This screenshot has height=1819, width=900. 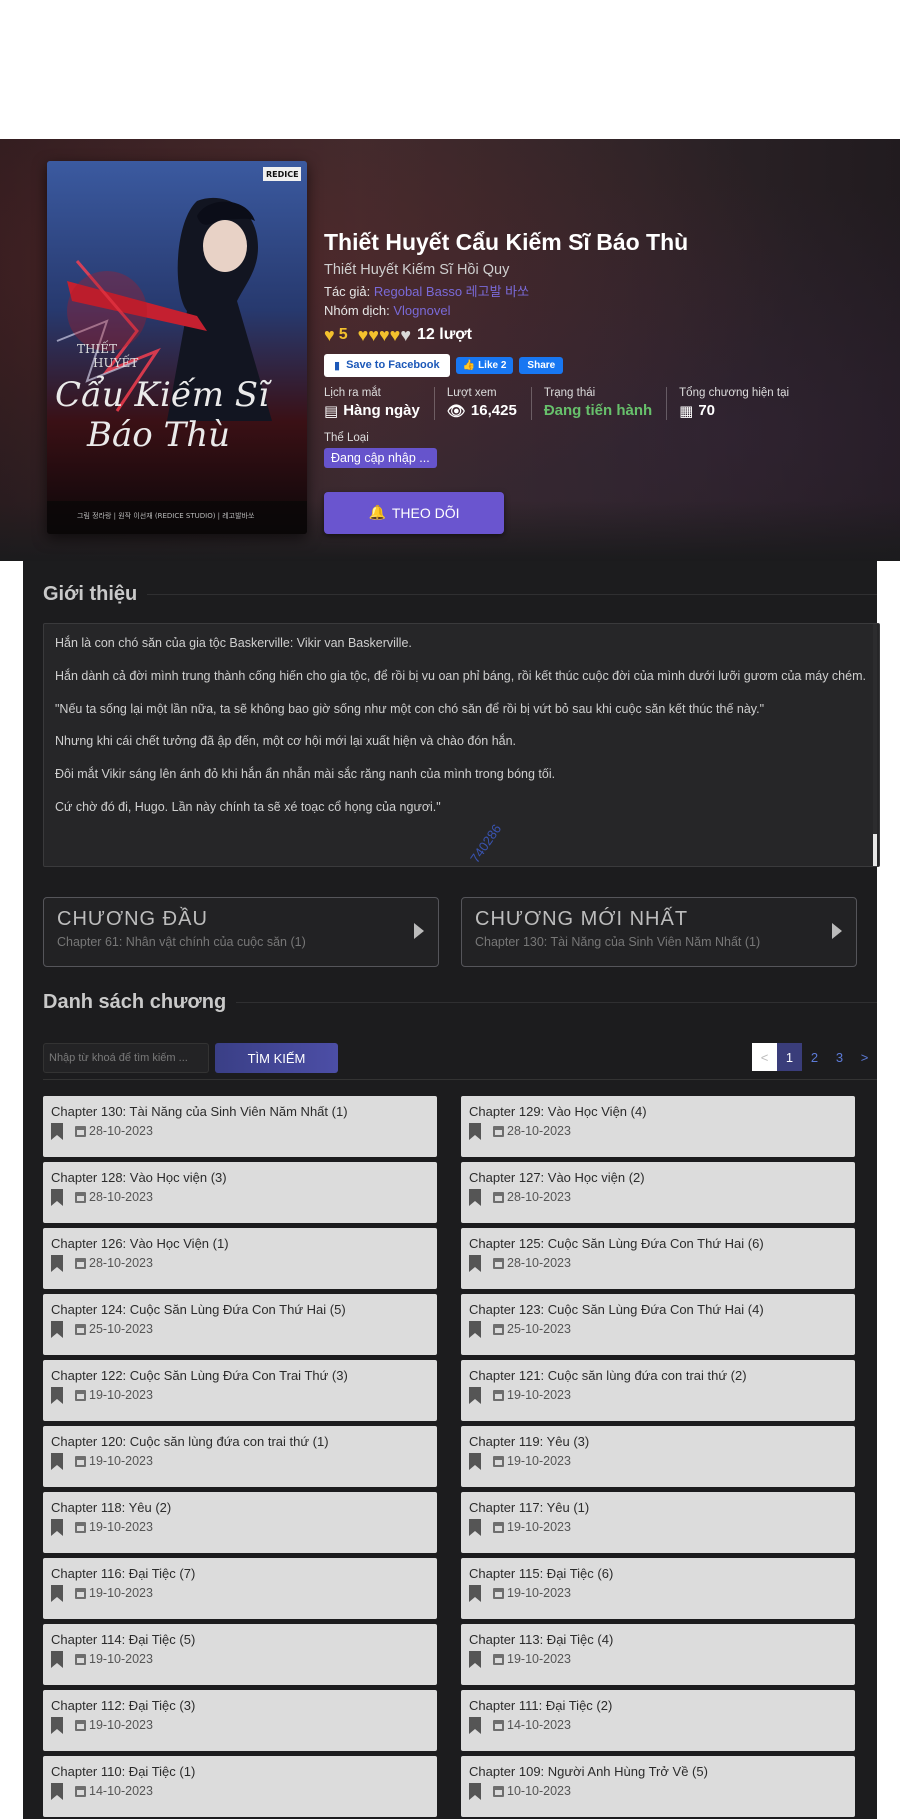 What do you see at coordinates (658, 1507) in the screenshot?
I see `chapter-name: Chapter 117: Yêu (1)` at bounding box center [658, 1507].